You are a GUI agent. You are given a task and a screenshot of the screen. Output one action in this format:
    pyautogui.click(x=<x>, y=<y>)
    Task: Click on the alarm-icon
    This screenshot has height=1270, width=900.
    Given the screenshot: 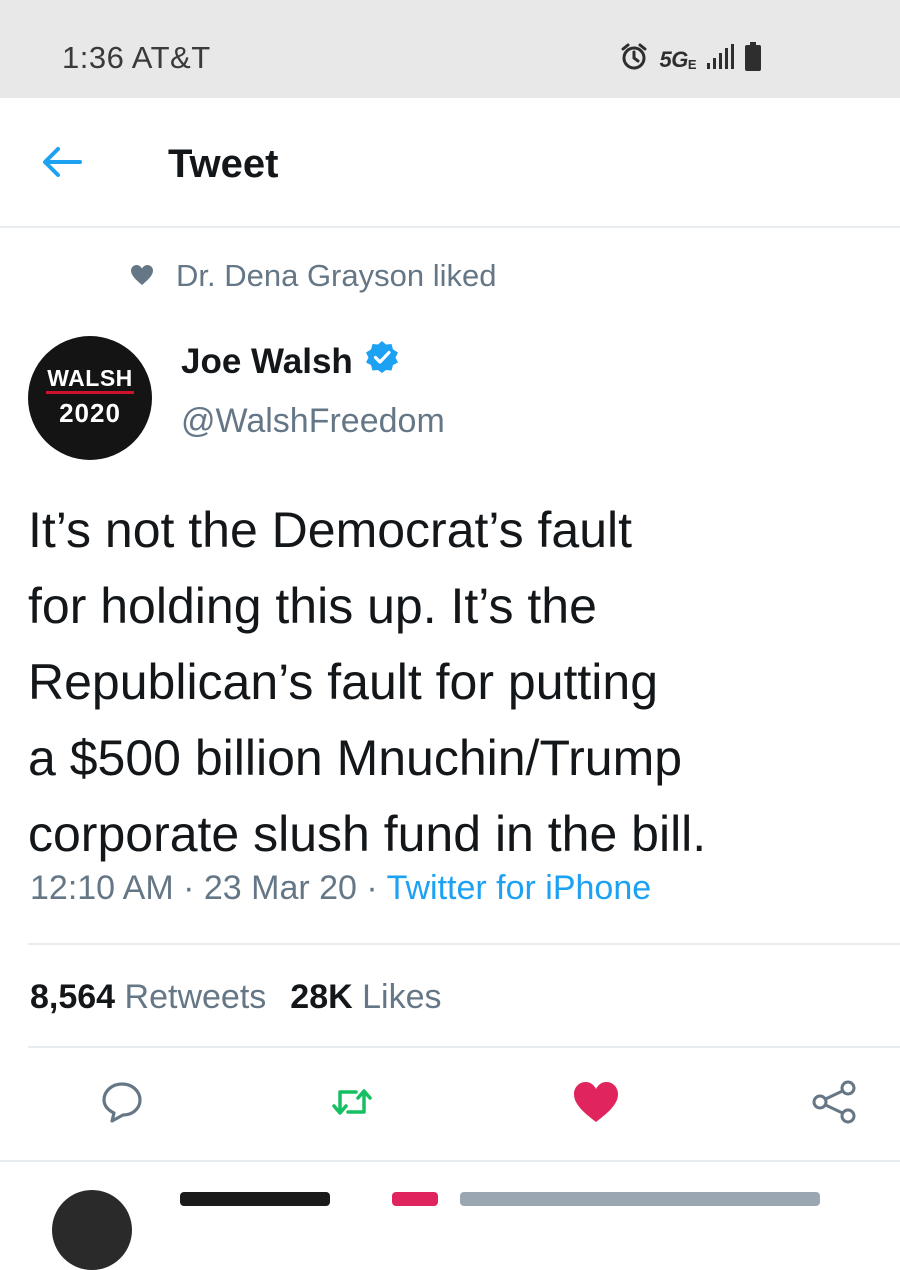 What is the action you would take?
    pyautogui.click(x=634, y=59)
    